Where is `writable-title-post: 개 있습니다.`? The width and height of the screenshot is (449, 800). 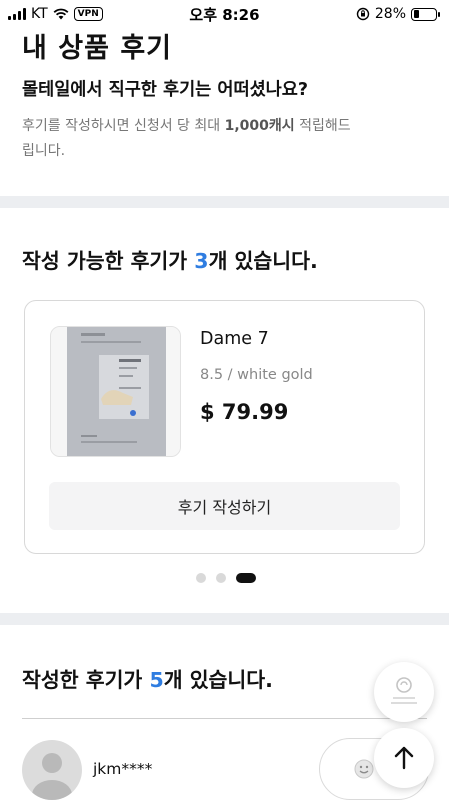 writable-title-post: 개 있습니다. is located at coordinates (263, 261).